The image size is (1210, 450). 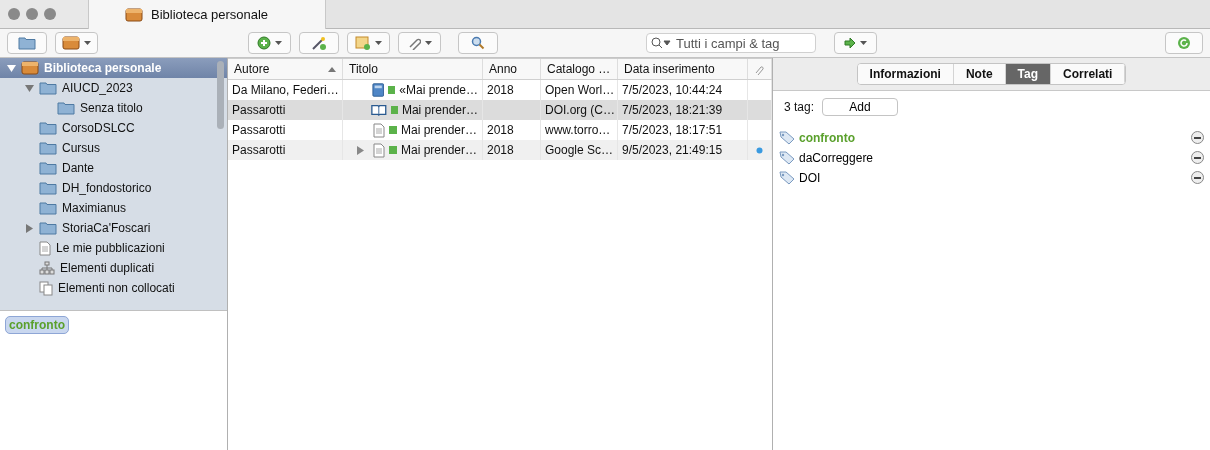 I want to click on sidebar-item: Le mie pubblicazioni, so click(x=113, y=248).